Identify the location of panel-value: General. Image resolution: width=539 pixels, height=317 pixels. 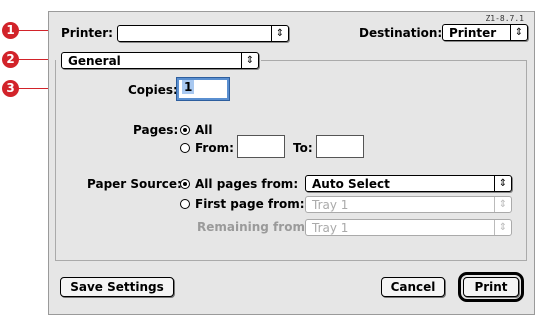
(94, 61).